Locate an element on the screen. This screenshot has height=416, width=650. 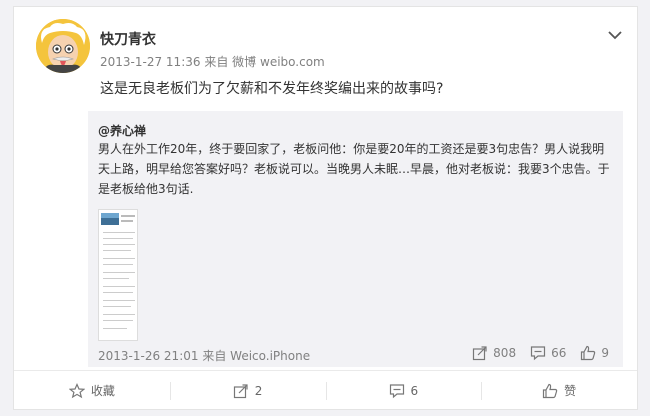
post-action-bar: 收藏 2 6 赞 is located at coordinates (325, 390).